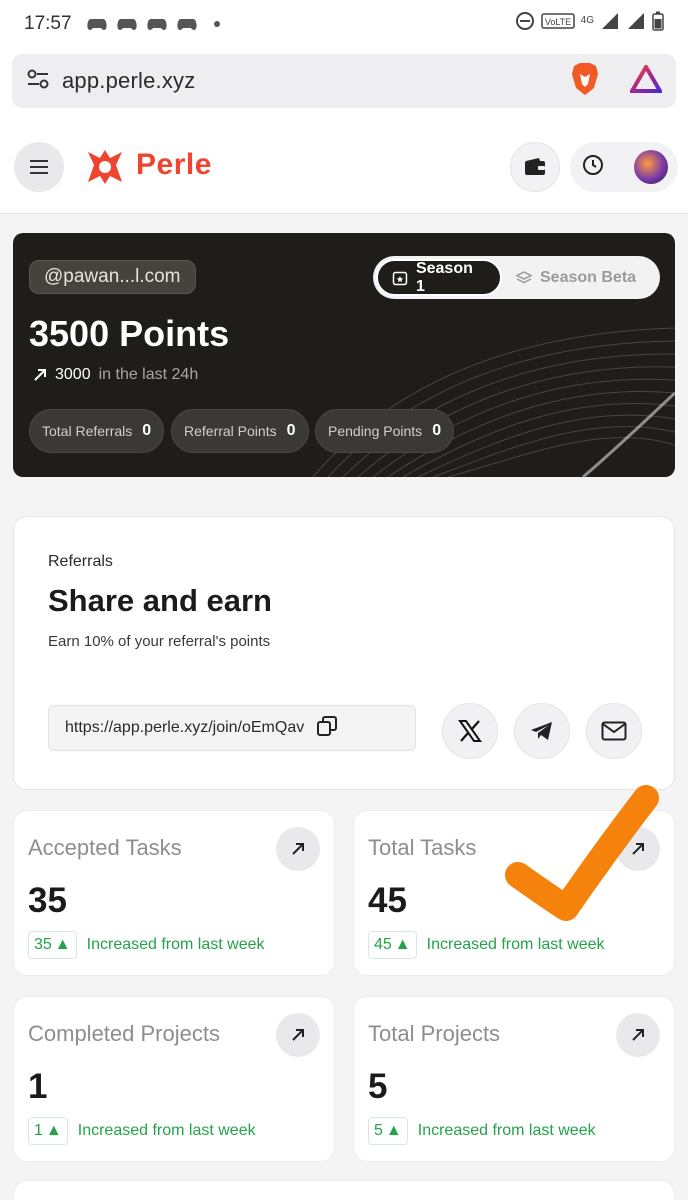 This screenshot has height=1200, width=688. Describe the element at coordinates (43, 944) in the screenshot. I see `trend-delta: 35` at that location.